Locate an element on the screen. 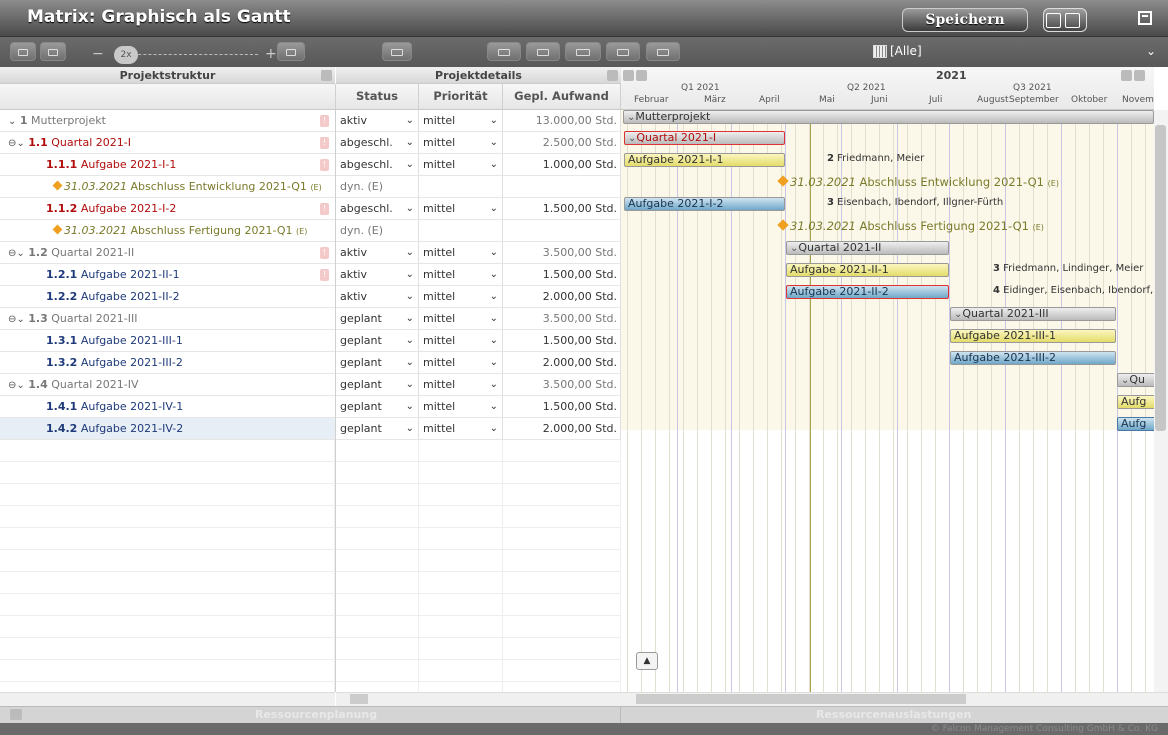 The image size is (1168, 735). expand-button is located at coordinates (543, 51).